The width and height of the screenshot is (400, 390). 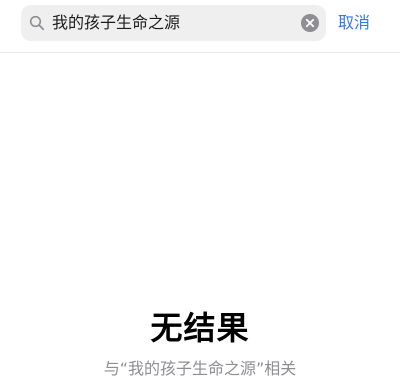 I want to click on search-header: 我的孩子生命之源 取消, so click(x=200, y=26).